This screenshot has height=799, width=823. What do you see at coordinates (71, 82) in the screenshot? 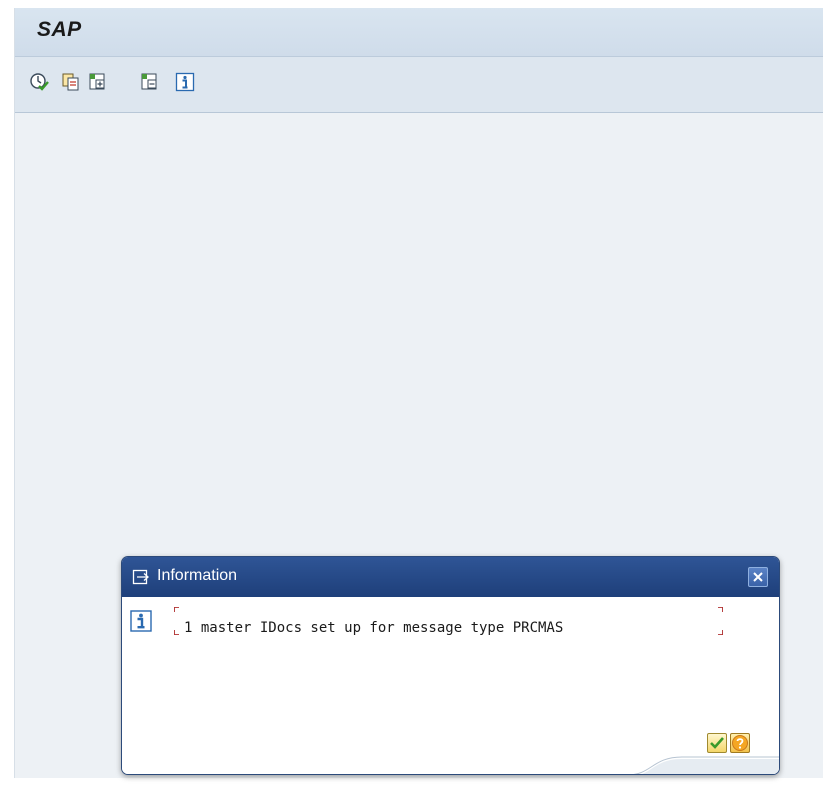
I see `copy-icon` at bounding box center [71, 82].